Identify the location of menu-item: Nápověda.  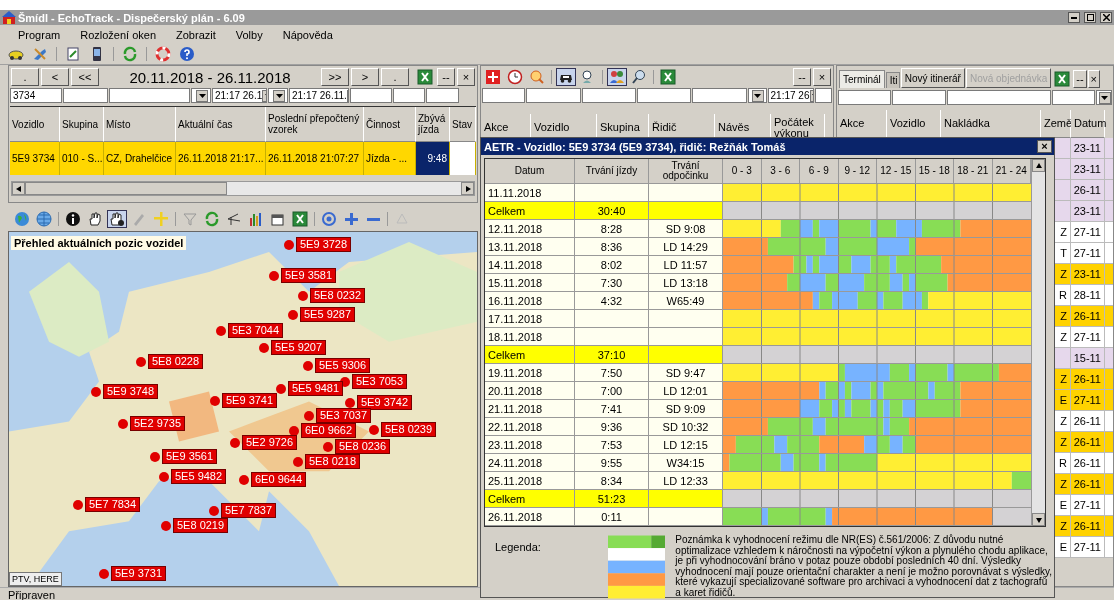
(307, 34).